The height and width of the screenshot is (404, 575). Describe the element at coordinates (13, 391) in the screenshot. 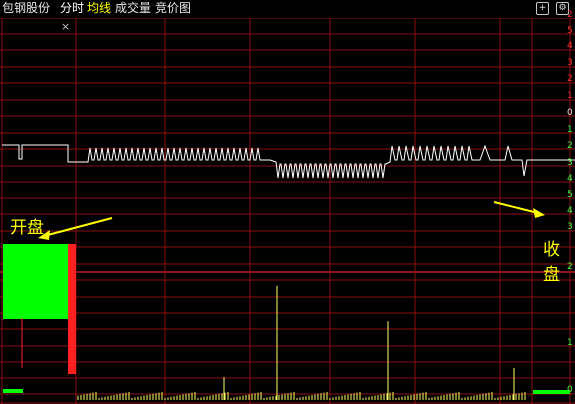

I see `auction-base-bar` at that location.